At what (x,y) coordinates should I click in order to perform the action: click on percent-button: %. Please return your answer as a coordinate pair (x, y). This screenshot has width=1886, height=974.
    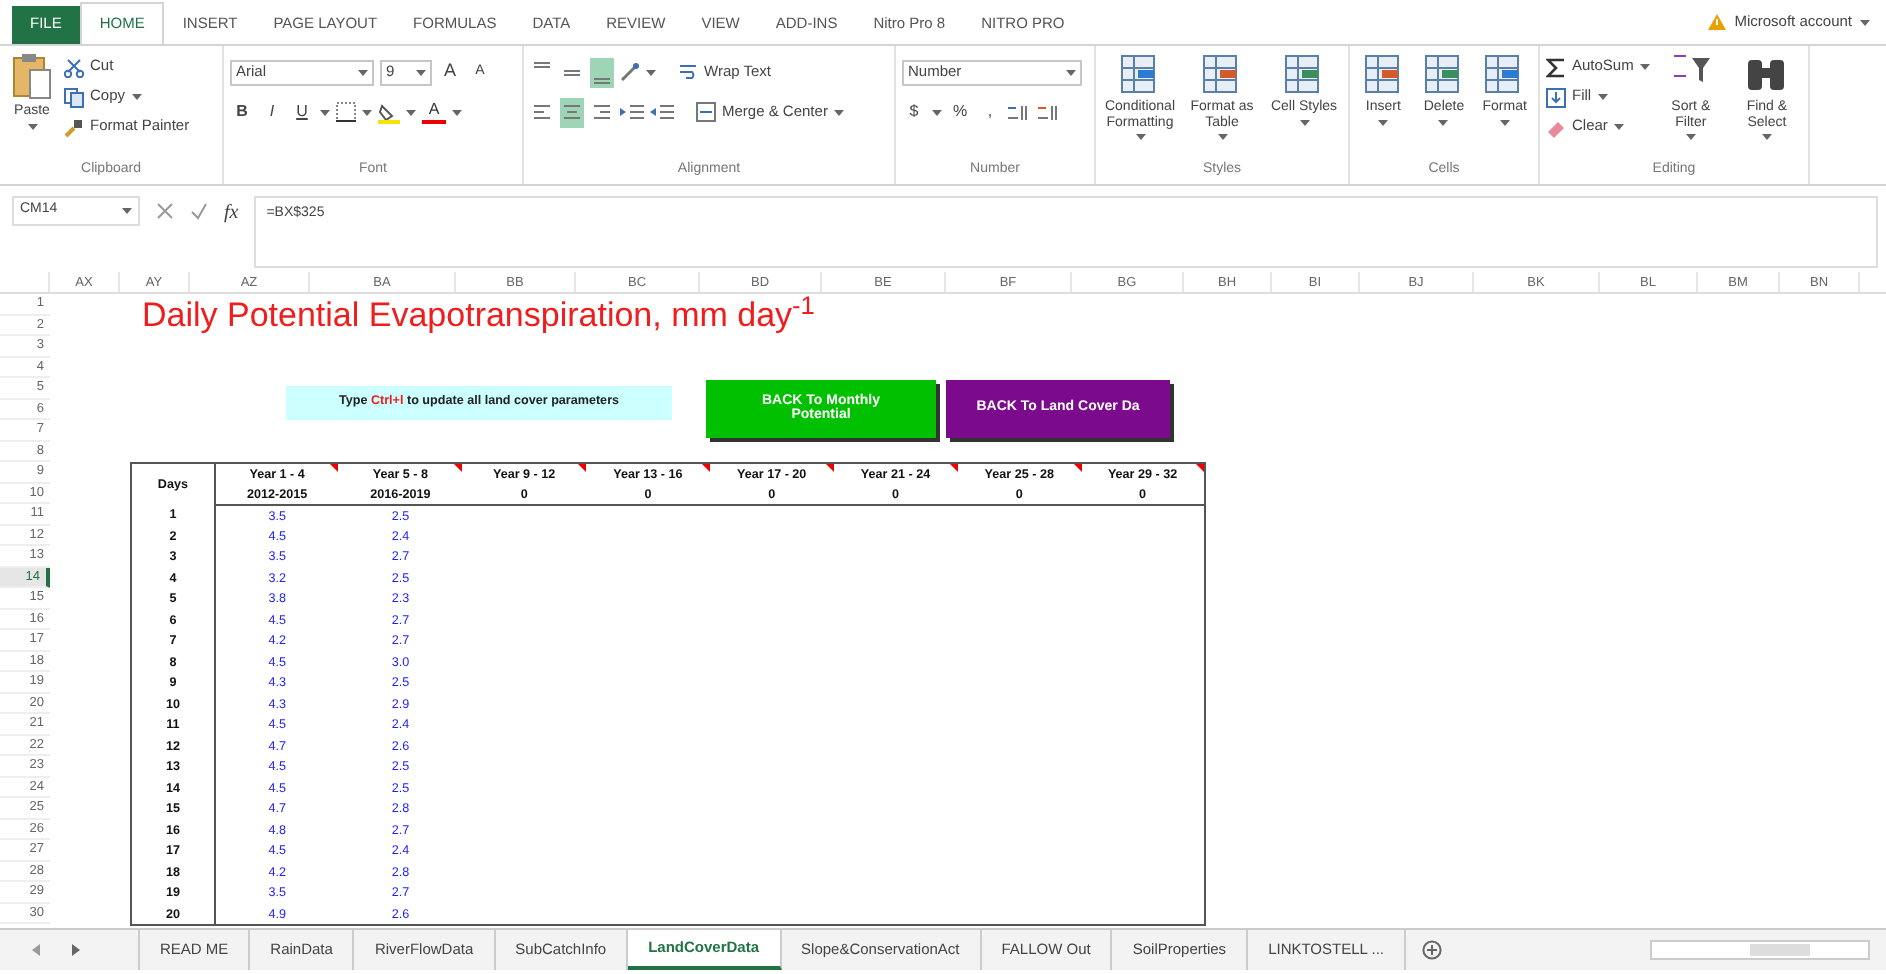
    Looking at the image, I should click on (960, 112).